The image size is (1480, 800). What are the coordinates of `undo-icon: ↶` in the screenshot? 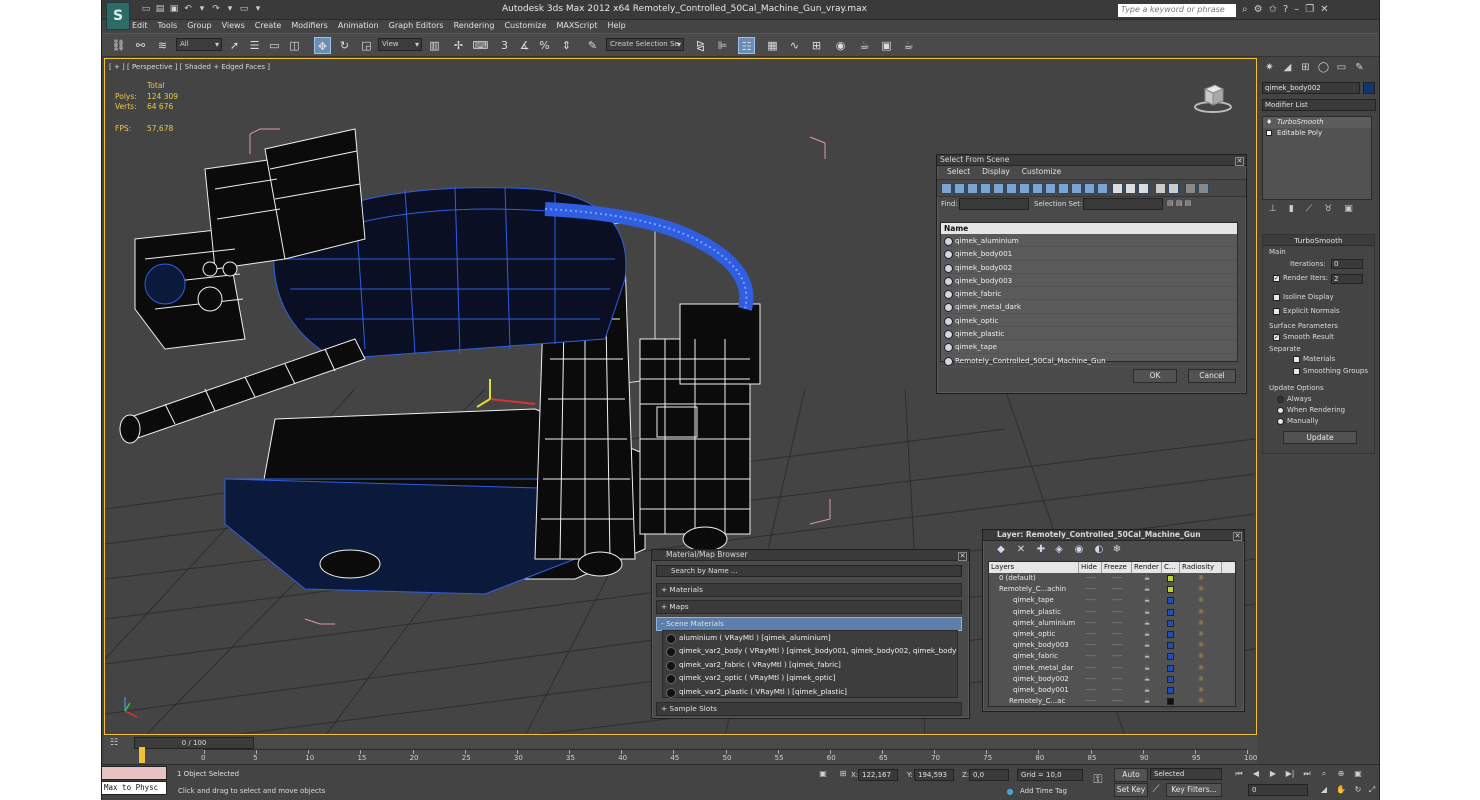 It's located at (188, 9).